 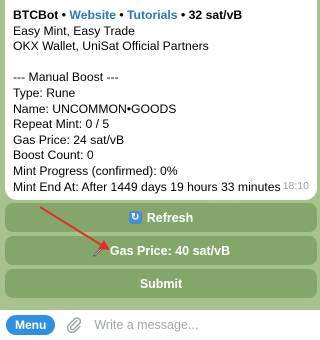 I want to click on pencil-icon, so click(x=98, y=251).